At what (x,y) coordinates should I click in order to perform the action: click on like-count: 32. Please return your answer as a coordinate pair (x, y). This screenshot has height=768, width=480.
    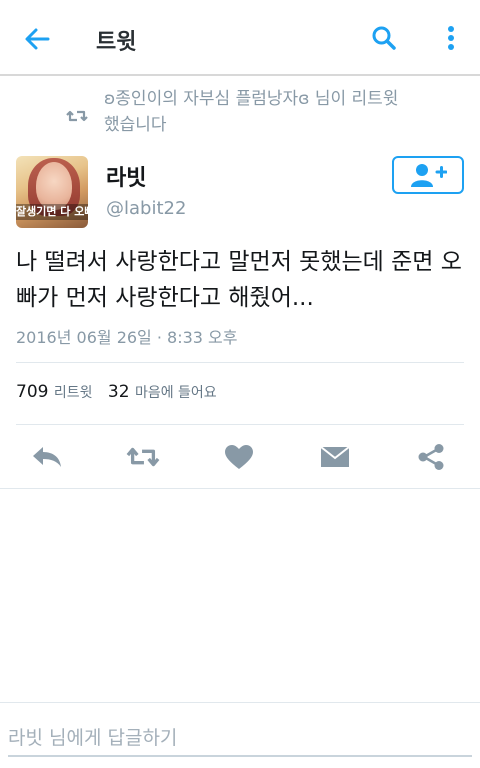
    Looking at the image, I should click on (119, 392).